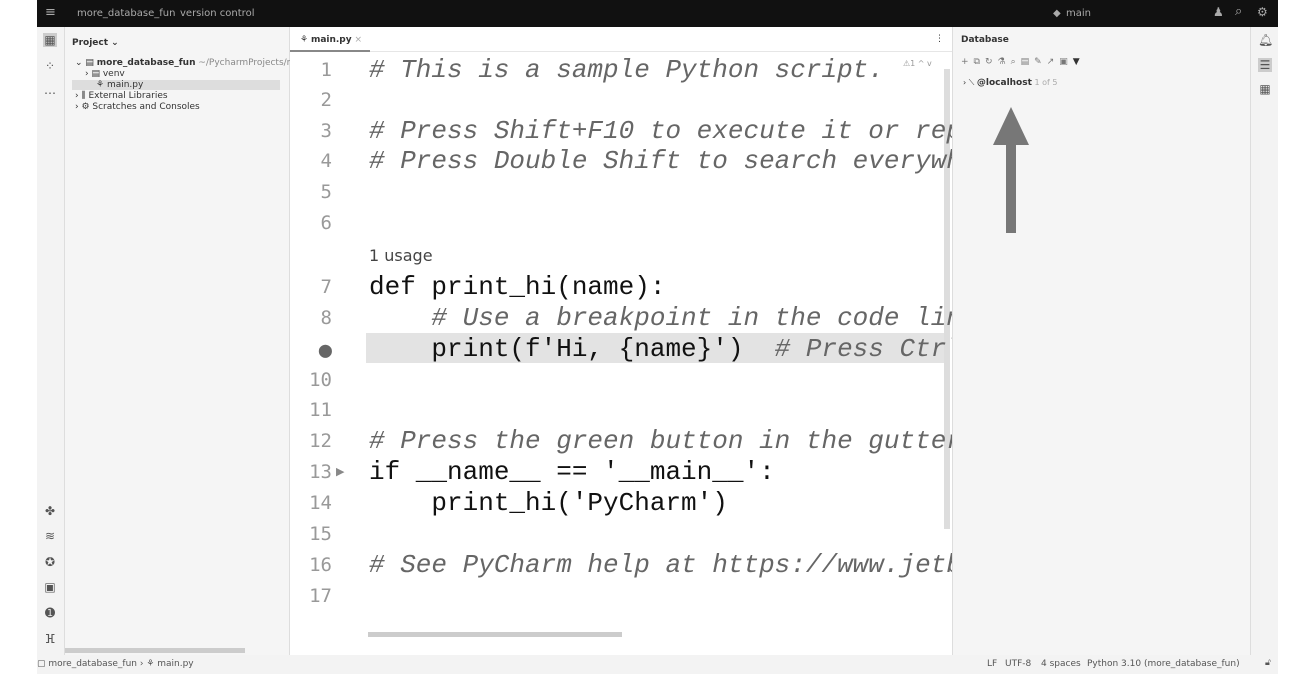 The width and height of the screenshot is (1314, 674). What do you see at coordinates (1016, 62) in the screenshot?
I see `query-icon: ⌕` at bounding box center [1016, 62].